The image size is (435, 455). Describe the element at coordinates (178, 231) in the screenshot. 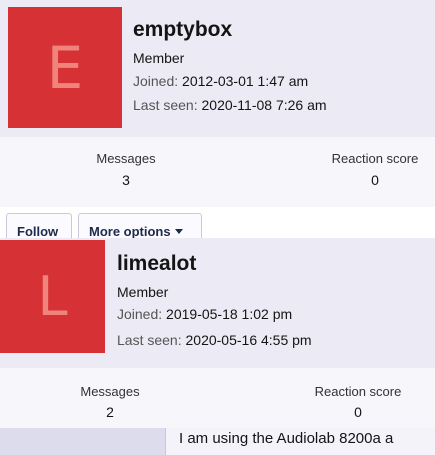

I see `caret-down-icon` at that location.